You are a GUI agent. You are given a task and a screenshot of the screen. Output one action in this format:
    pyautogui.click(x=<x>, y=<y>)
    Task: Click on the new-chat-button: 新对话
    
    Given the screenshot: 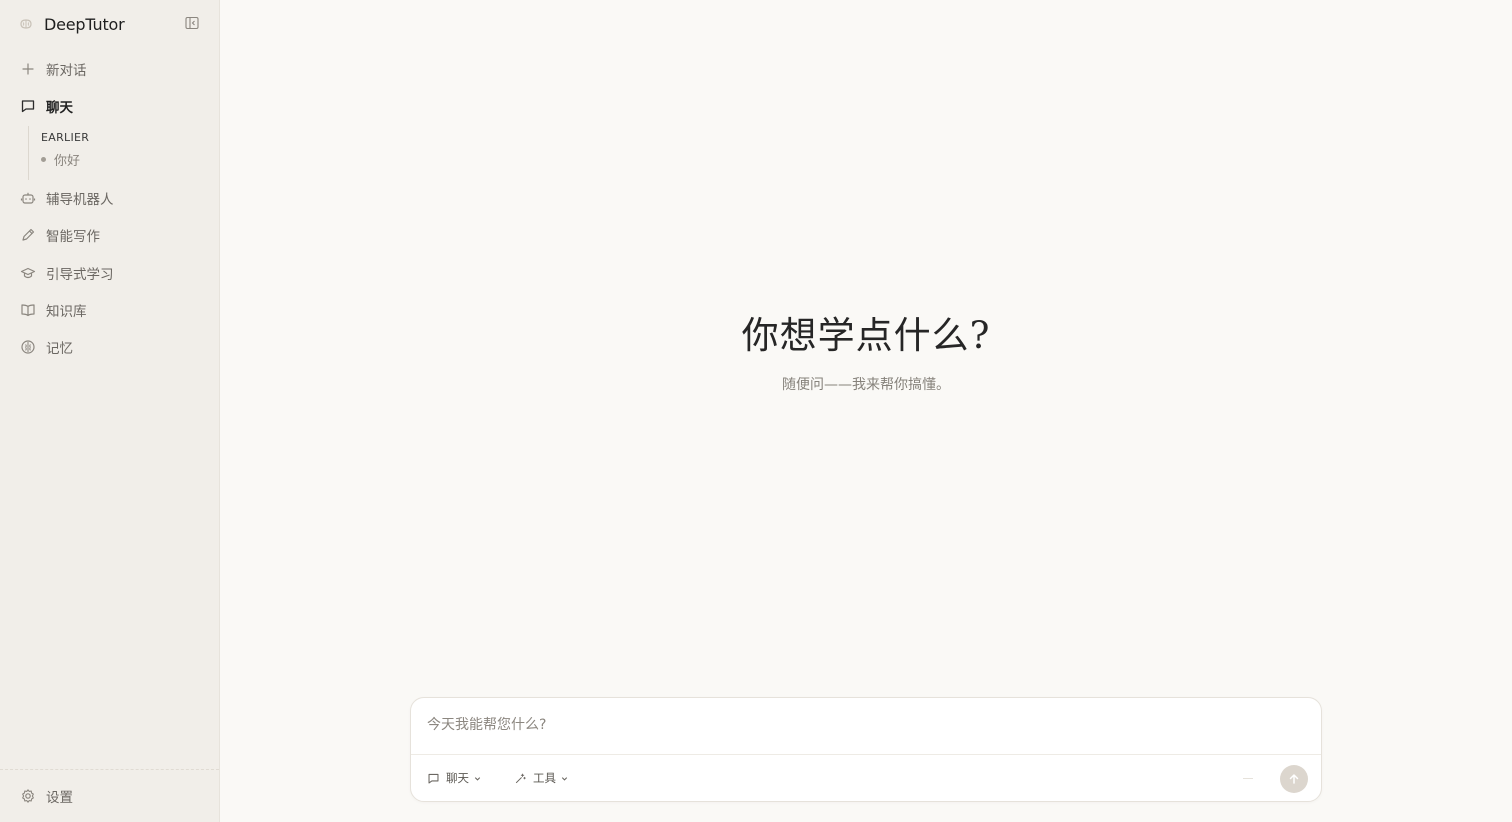 What is the action you would take?
    pyautogui.click(x=52, y=69)
    